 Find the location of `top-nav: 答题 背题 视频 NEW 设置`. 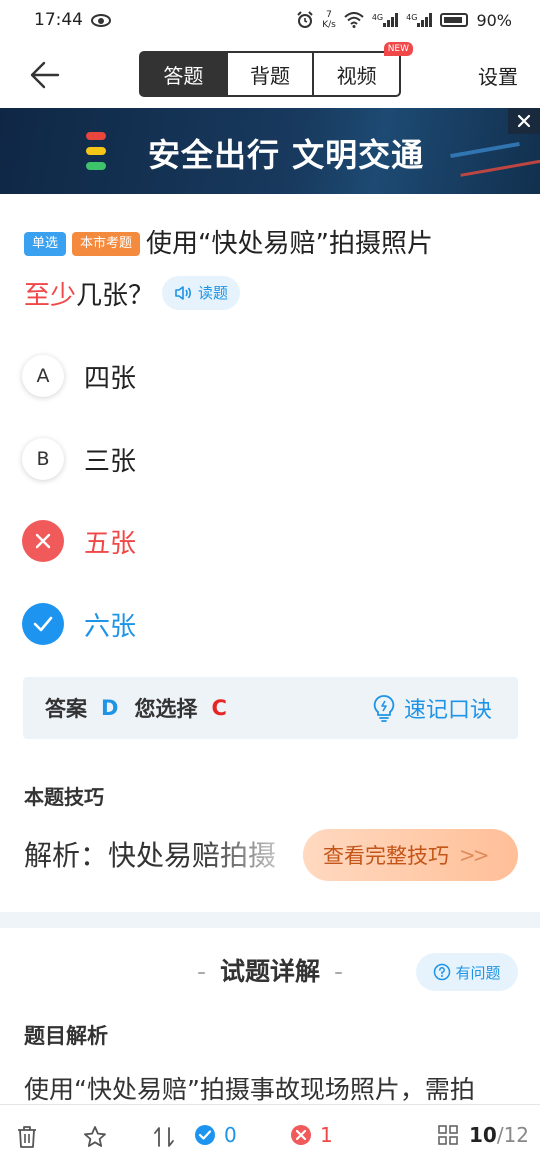

top-nav: 答题 背题 视频 NEW 设置 is located at coordinates (270, 74).